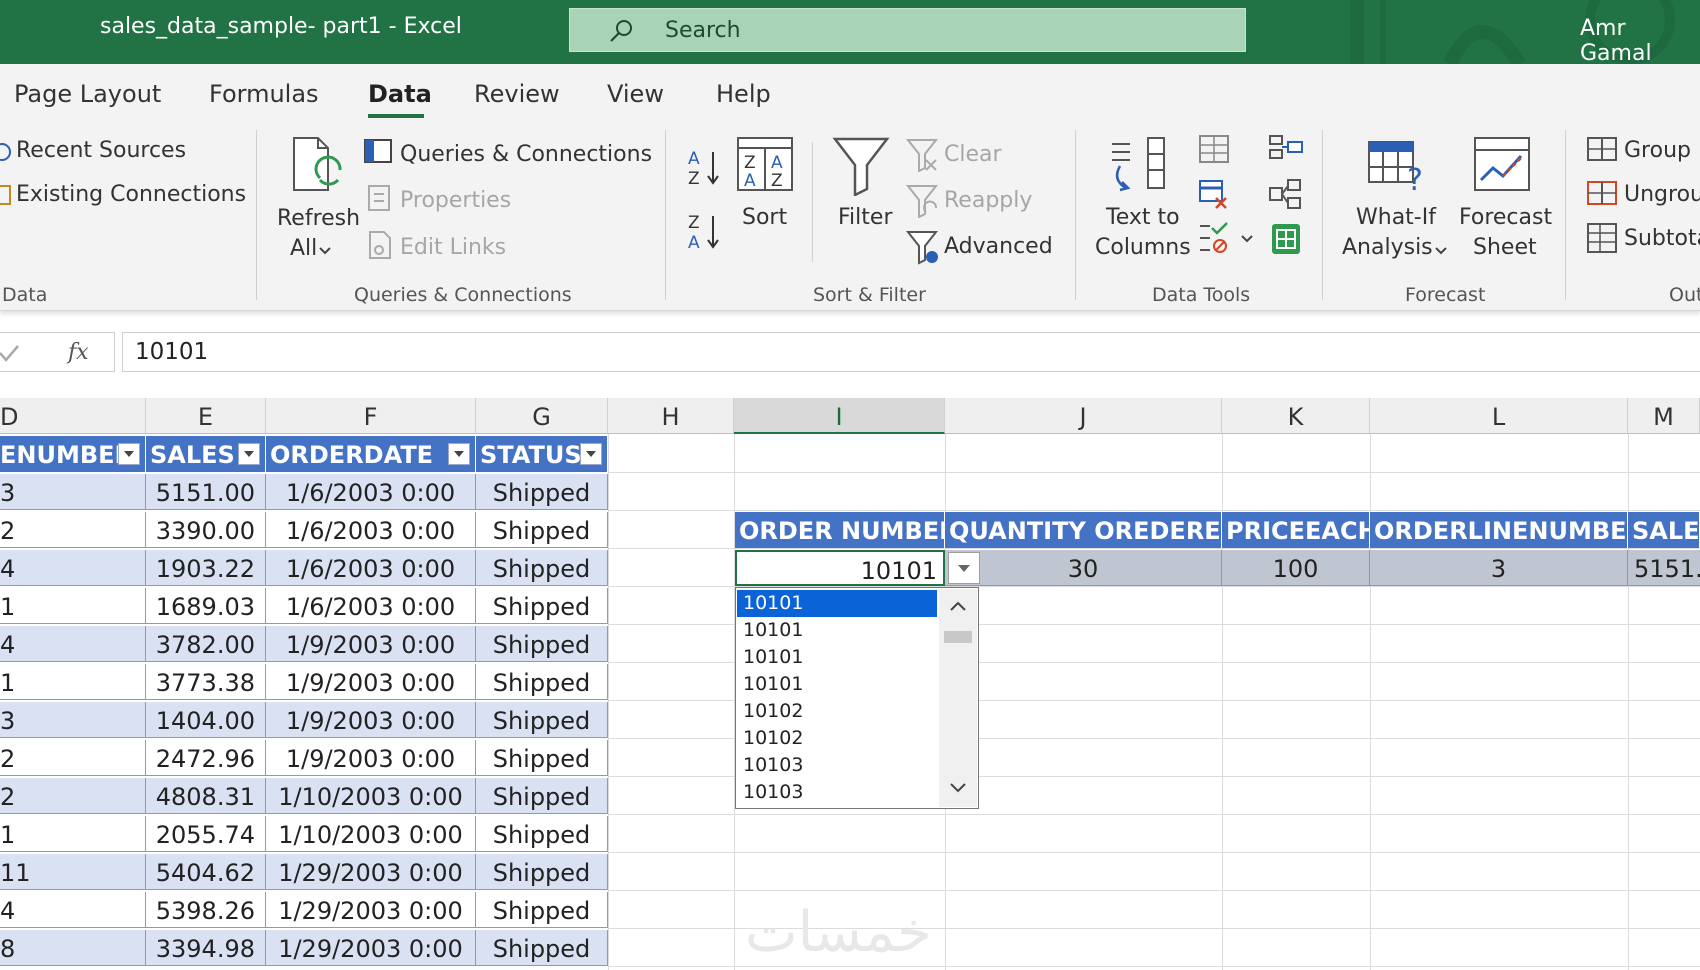 The image size is (1700, 970). I want to click on insert-function-icon: fx, so click(81, 352).